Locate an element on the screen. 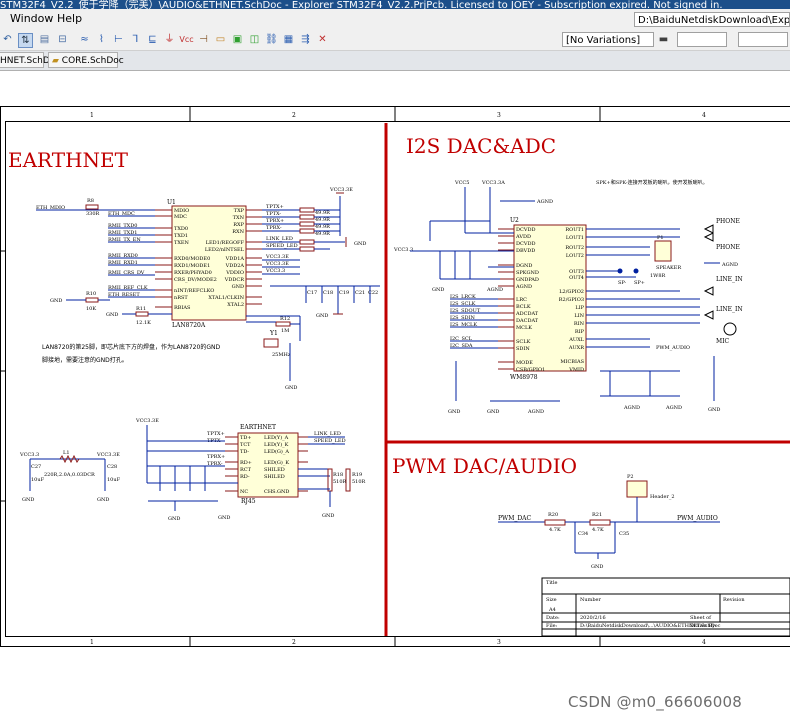 The image size is (790, 726). net-label: VCC3.3E is located at coordinates (277, 257).